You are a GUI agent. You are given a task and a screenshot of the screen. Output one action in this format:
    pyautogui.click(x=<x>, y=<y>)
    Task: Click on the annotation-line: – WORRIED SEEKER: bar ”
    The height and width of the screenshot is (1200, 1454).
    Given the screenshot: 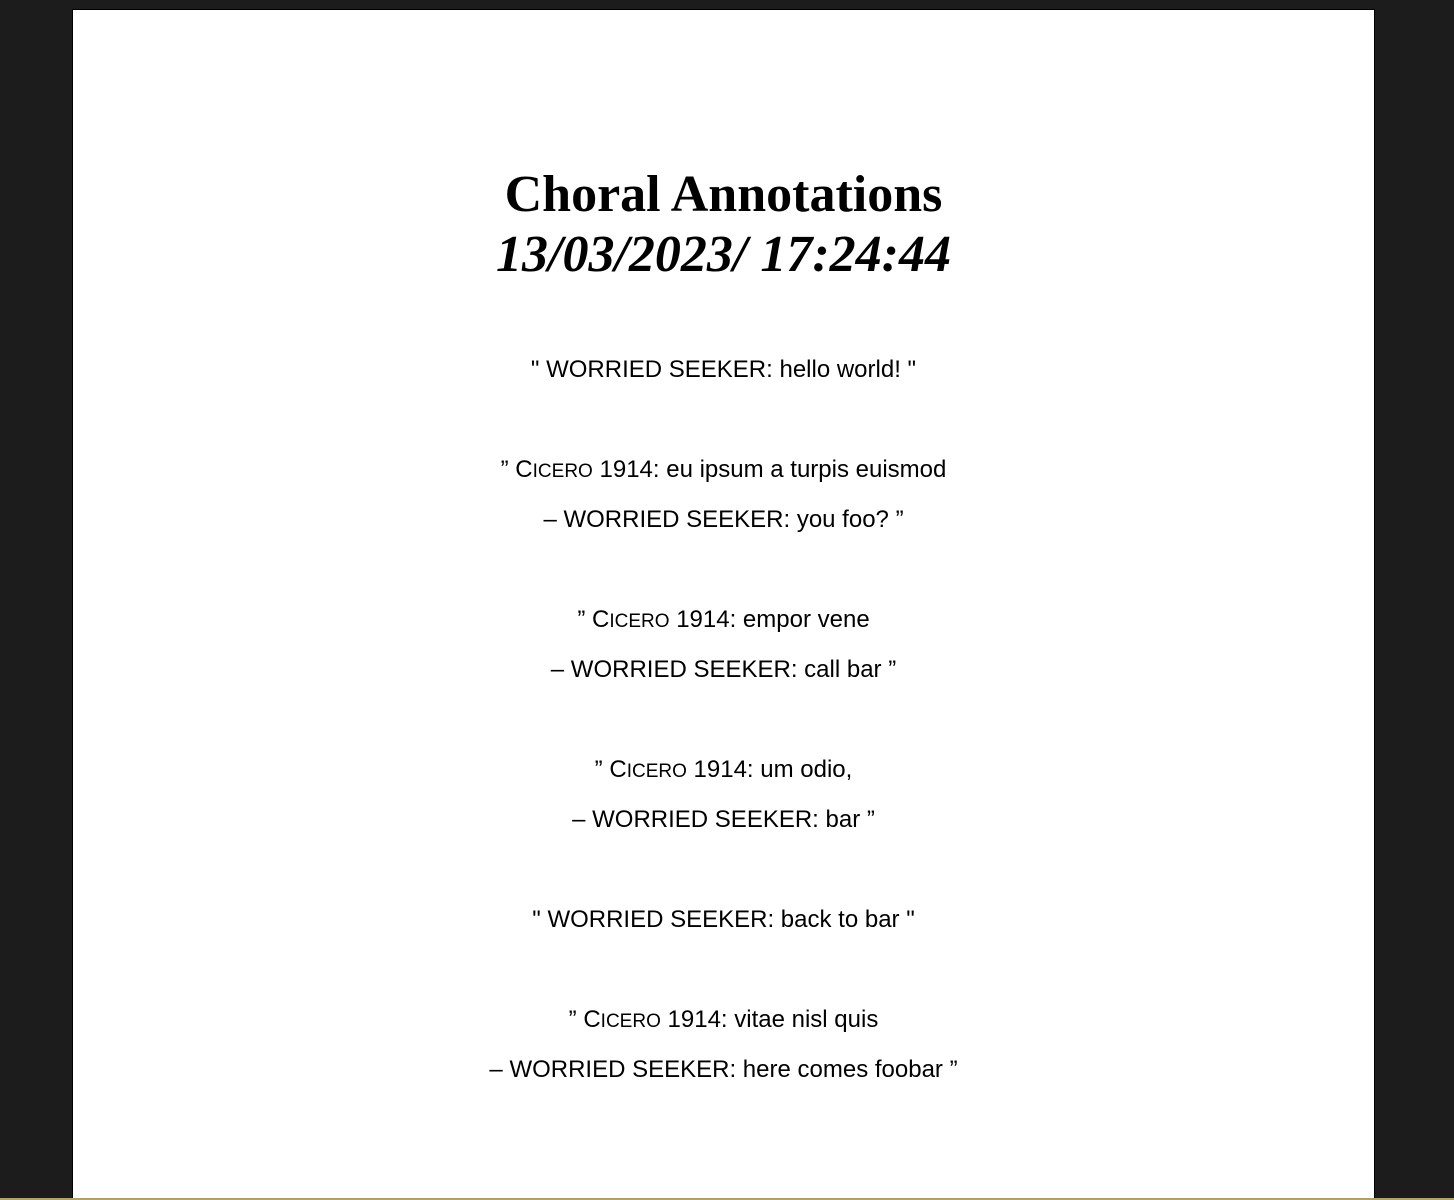 What is the action you would take?
    pyautogui.click(x=723, y=819)
    